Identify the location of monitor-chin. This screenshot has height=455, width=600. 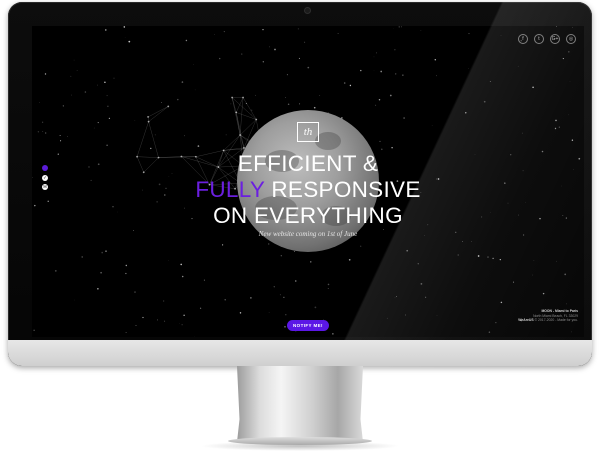
(300, 353).